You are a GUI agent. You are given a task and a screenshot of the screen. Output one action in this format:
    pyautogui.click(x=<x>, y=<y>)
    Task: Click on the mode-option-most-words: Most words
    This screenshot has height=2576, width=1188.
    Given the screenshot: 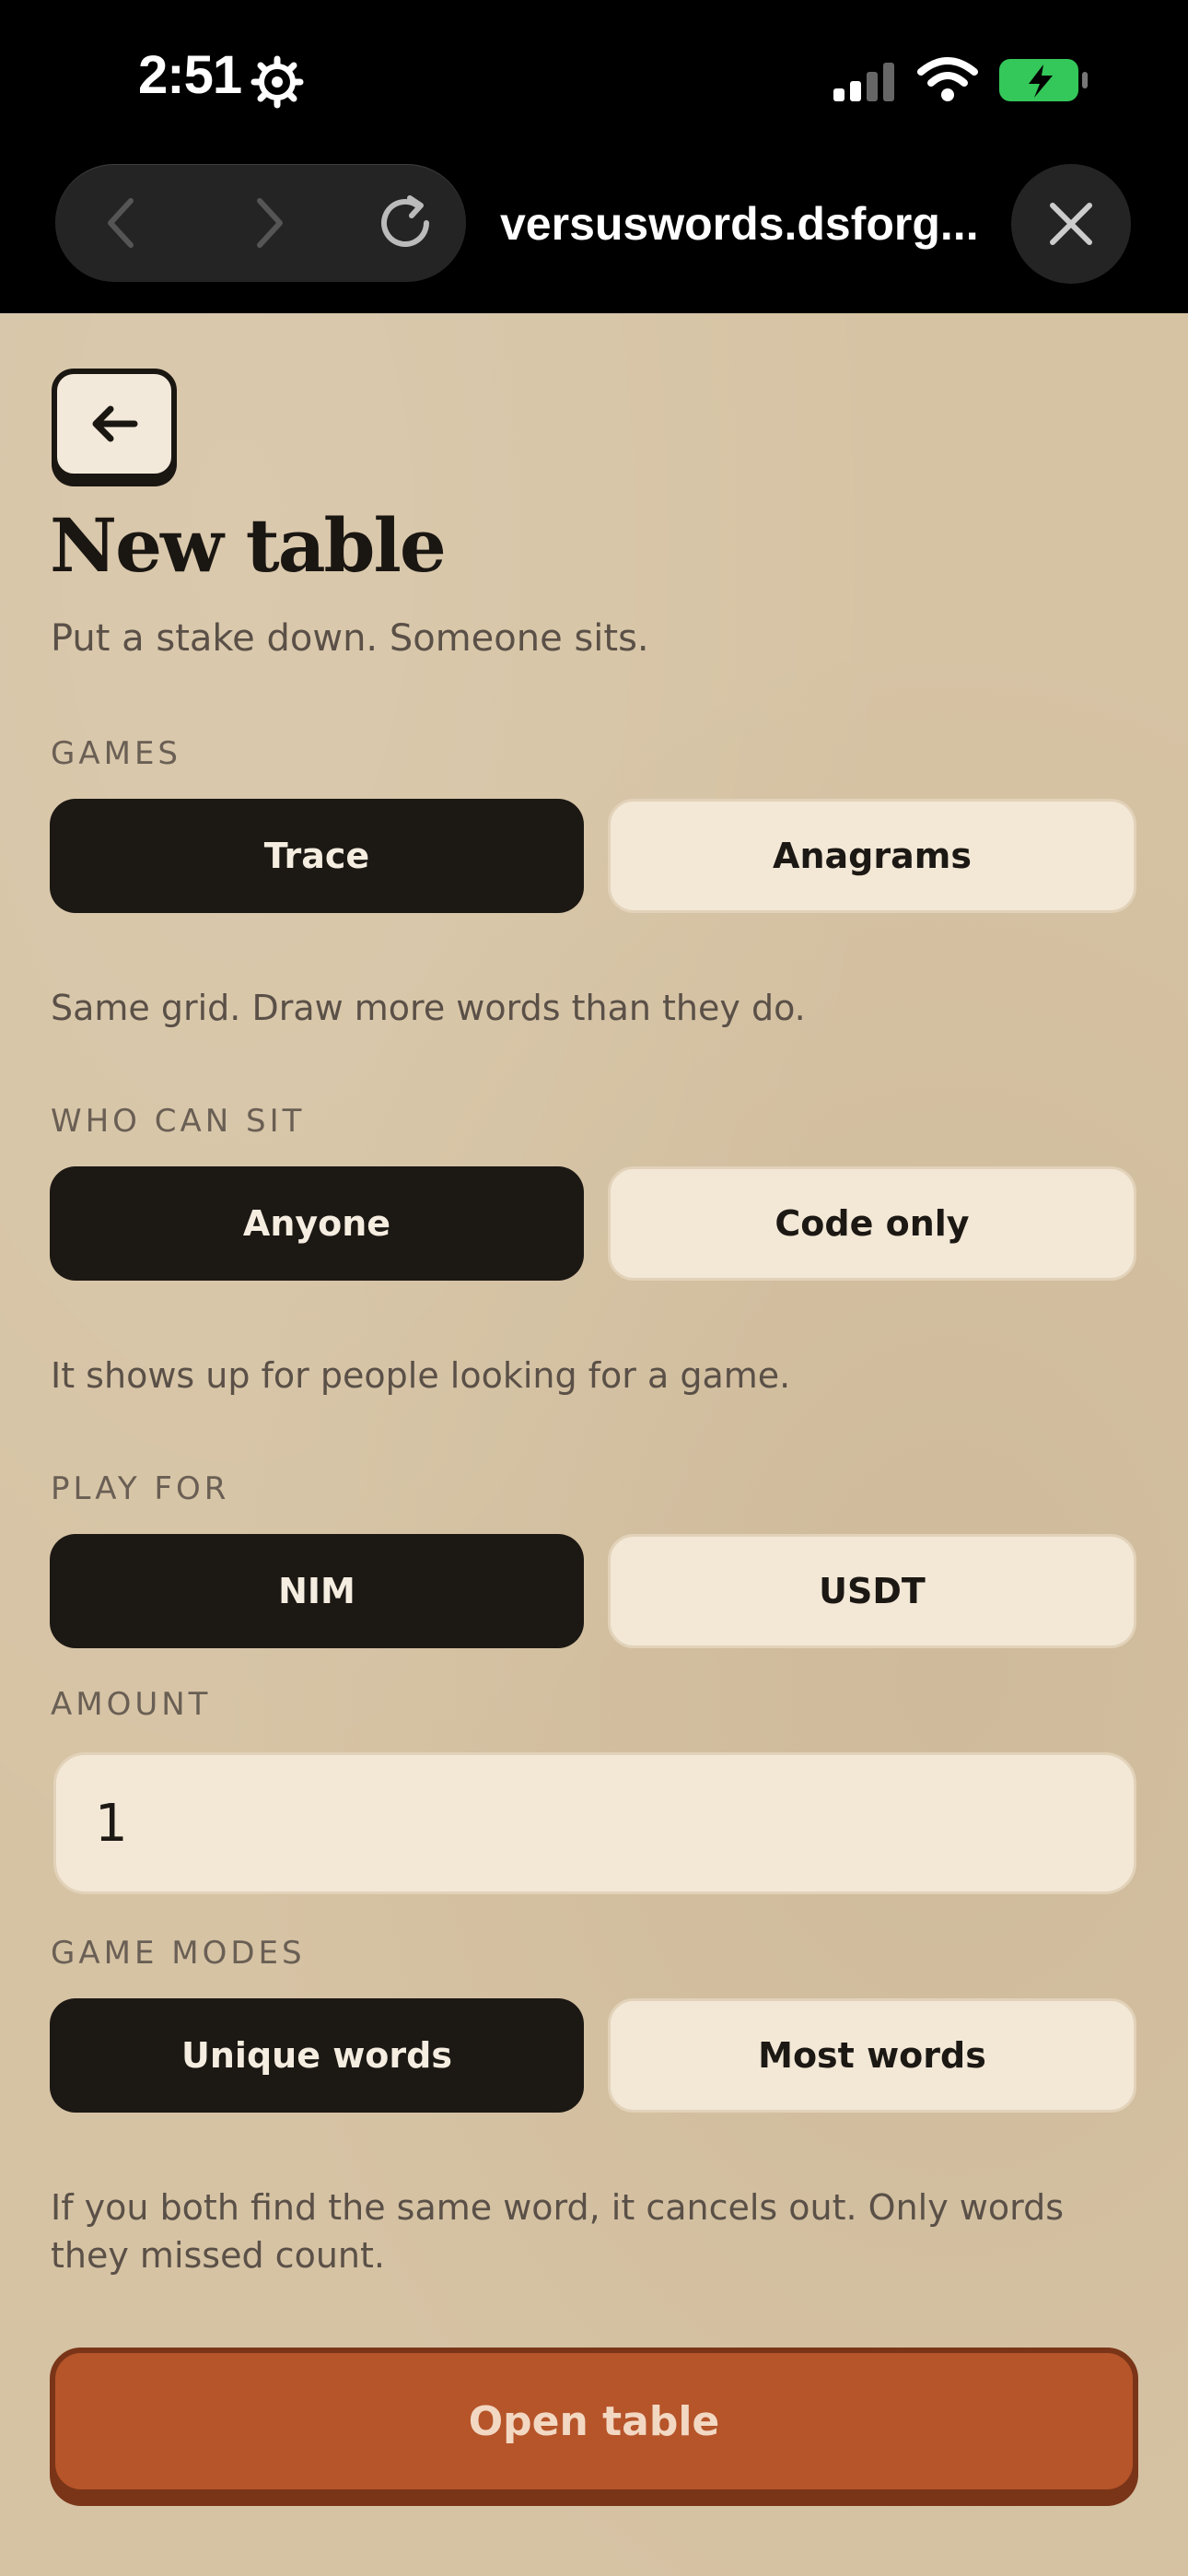 What is the action you would take?
    pyautogui.click(x=872, y=2055)
    